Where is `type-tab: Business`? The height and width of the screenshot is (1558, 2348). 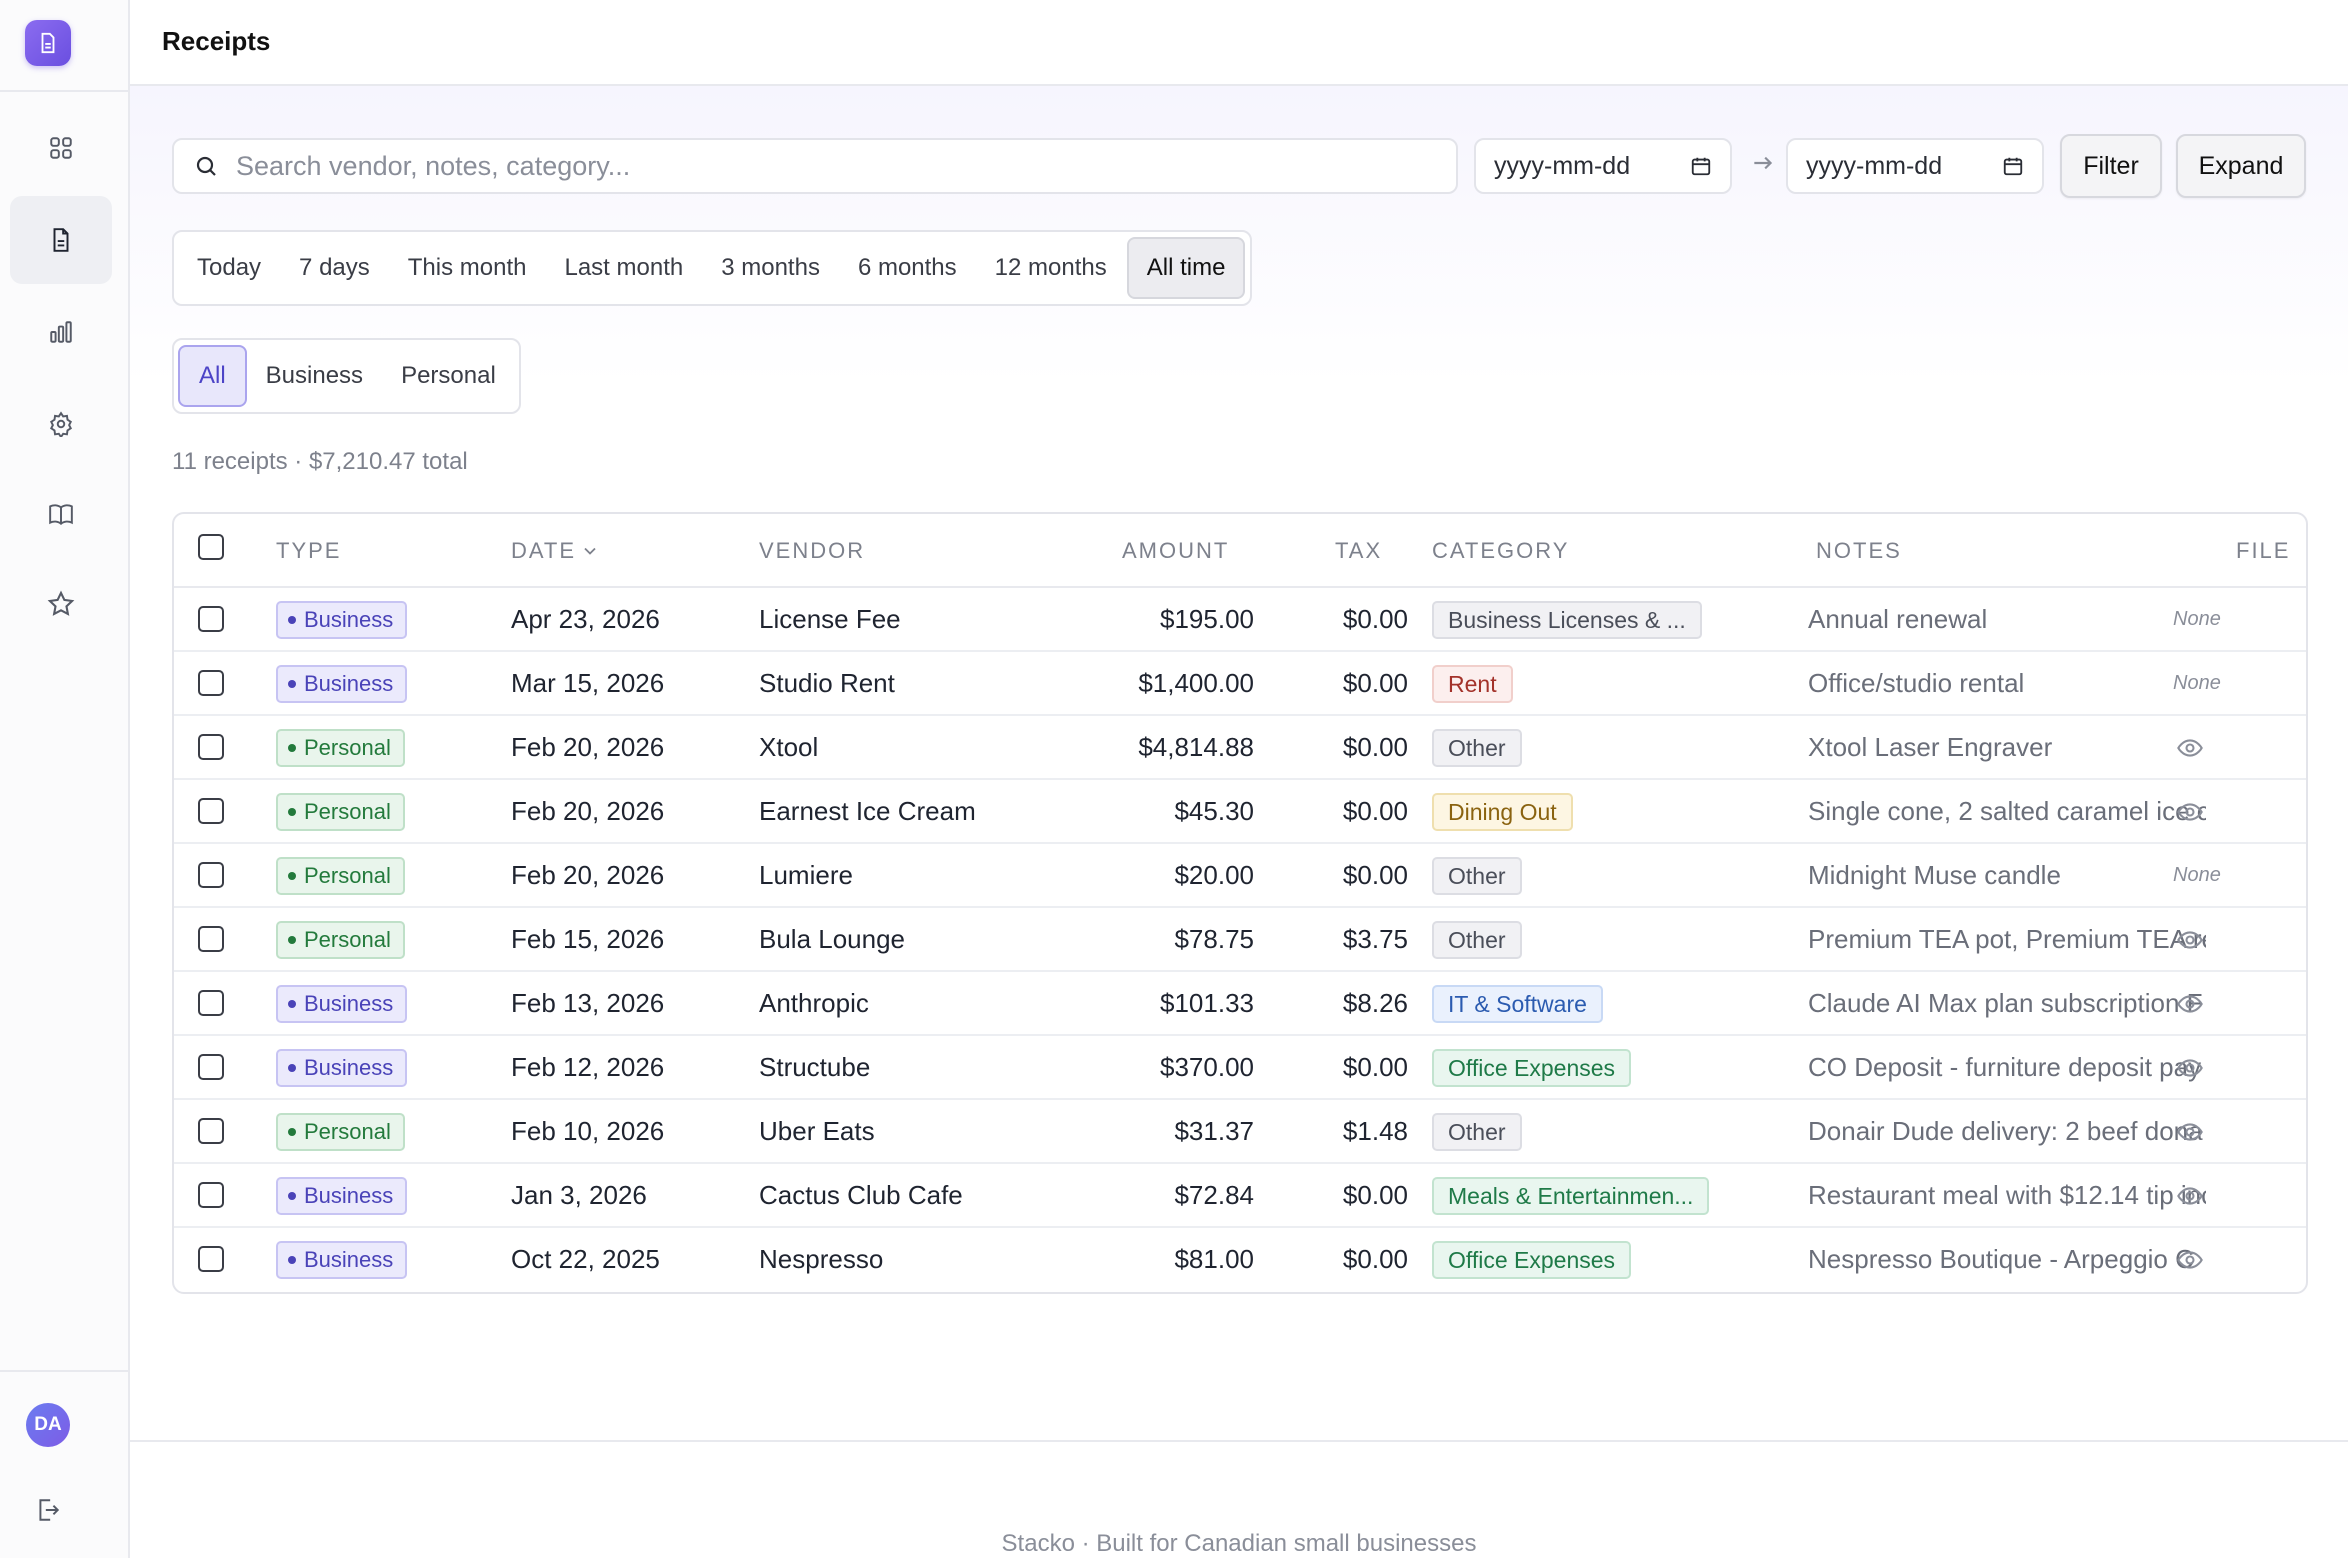
type-tab: Business is located at coordinates (314, 376).